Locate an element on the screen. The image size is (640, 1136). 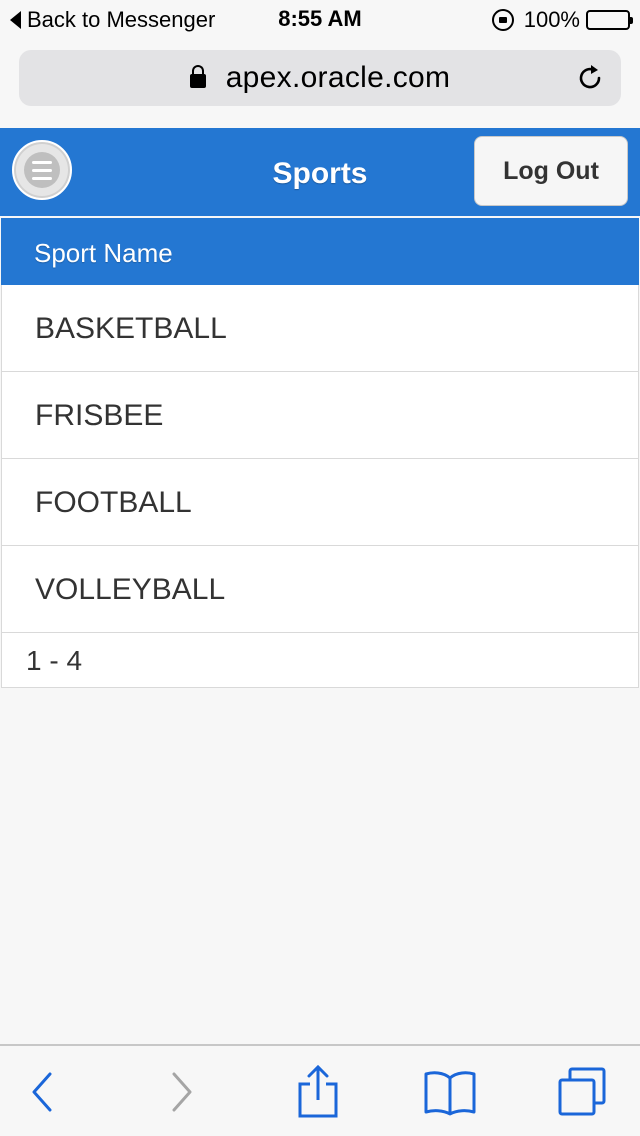
logout-button: Log Out is located at coordinates (551, 171).